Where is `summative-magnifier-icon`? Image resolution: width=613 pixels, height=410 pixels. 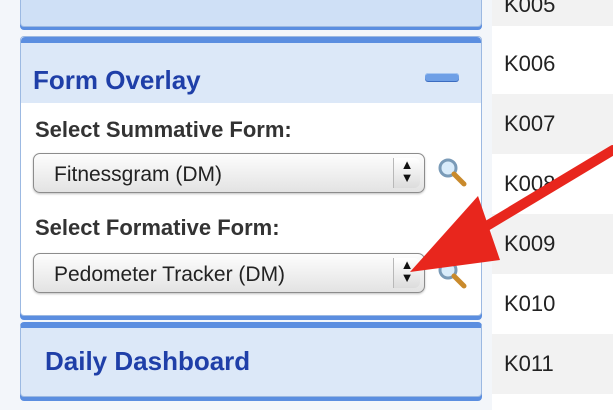
summative-magnifier-icon is located at coordinates (452, 172).